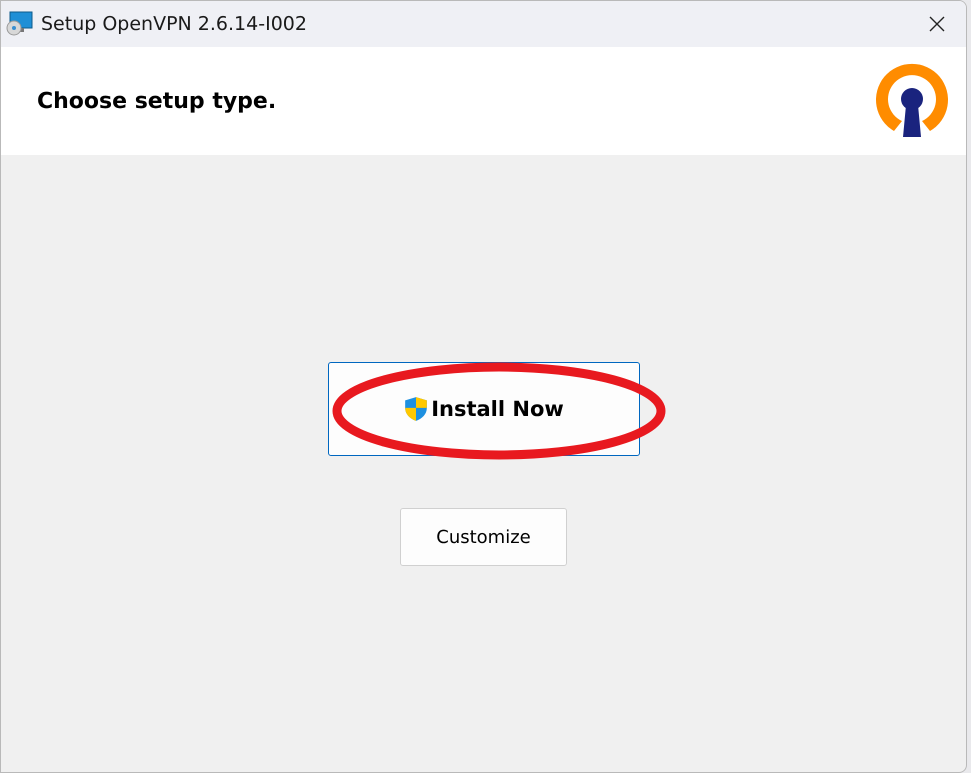 This screenshot has height=773, width=971. What do you see at coordinates (937, 24) in the screenshot?
I see `close-icon` at bounding box center [937, 24].